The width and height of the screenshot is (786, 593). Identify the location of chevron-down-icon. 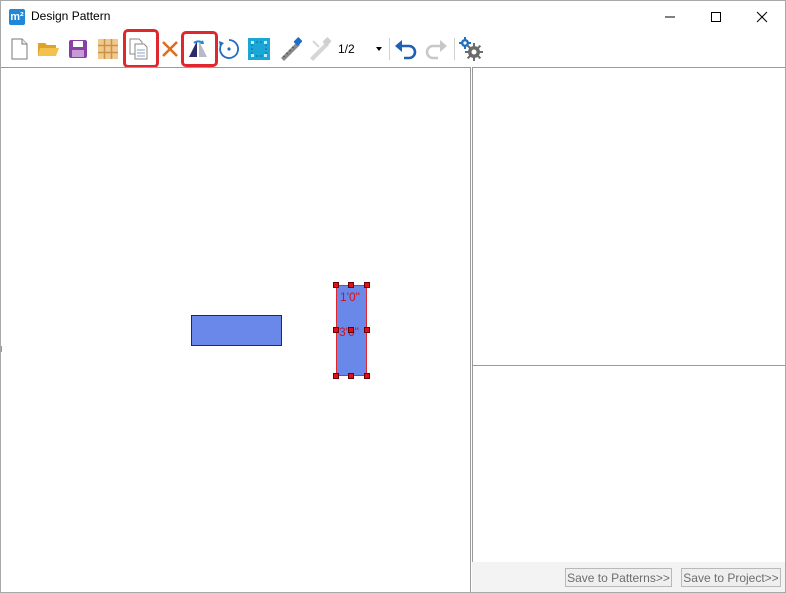
(379, 49).